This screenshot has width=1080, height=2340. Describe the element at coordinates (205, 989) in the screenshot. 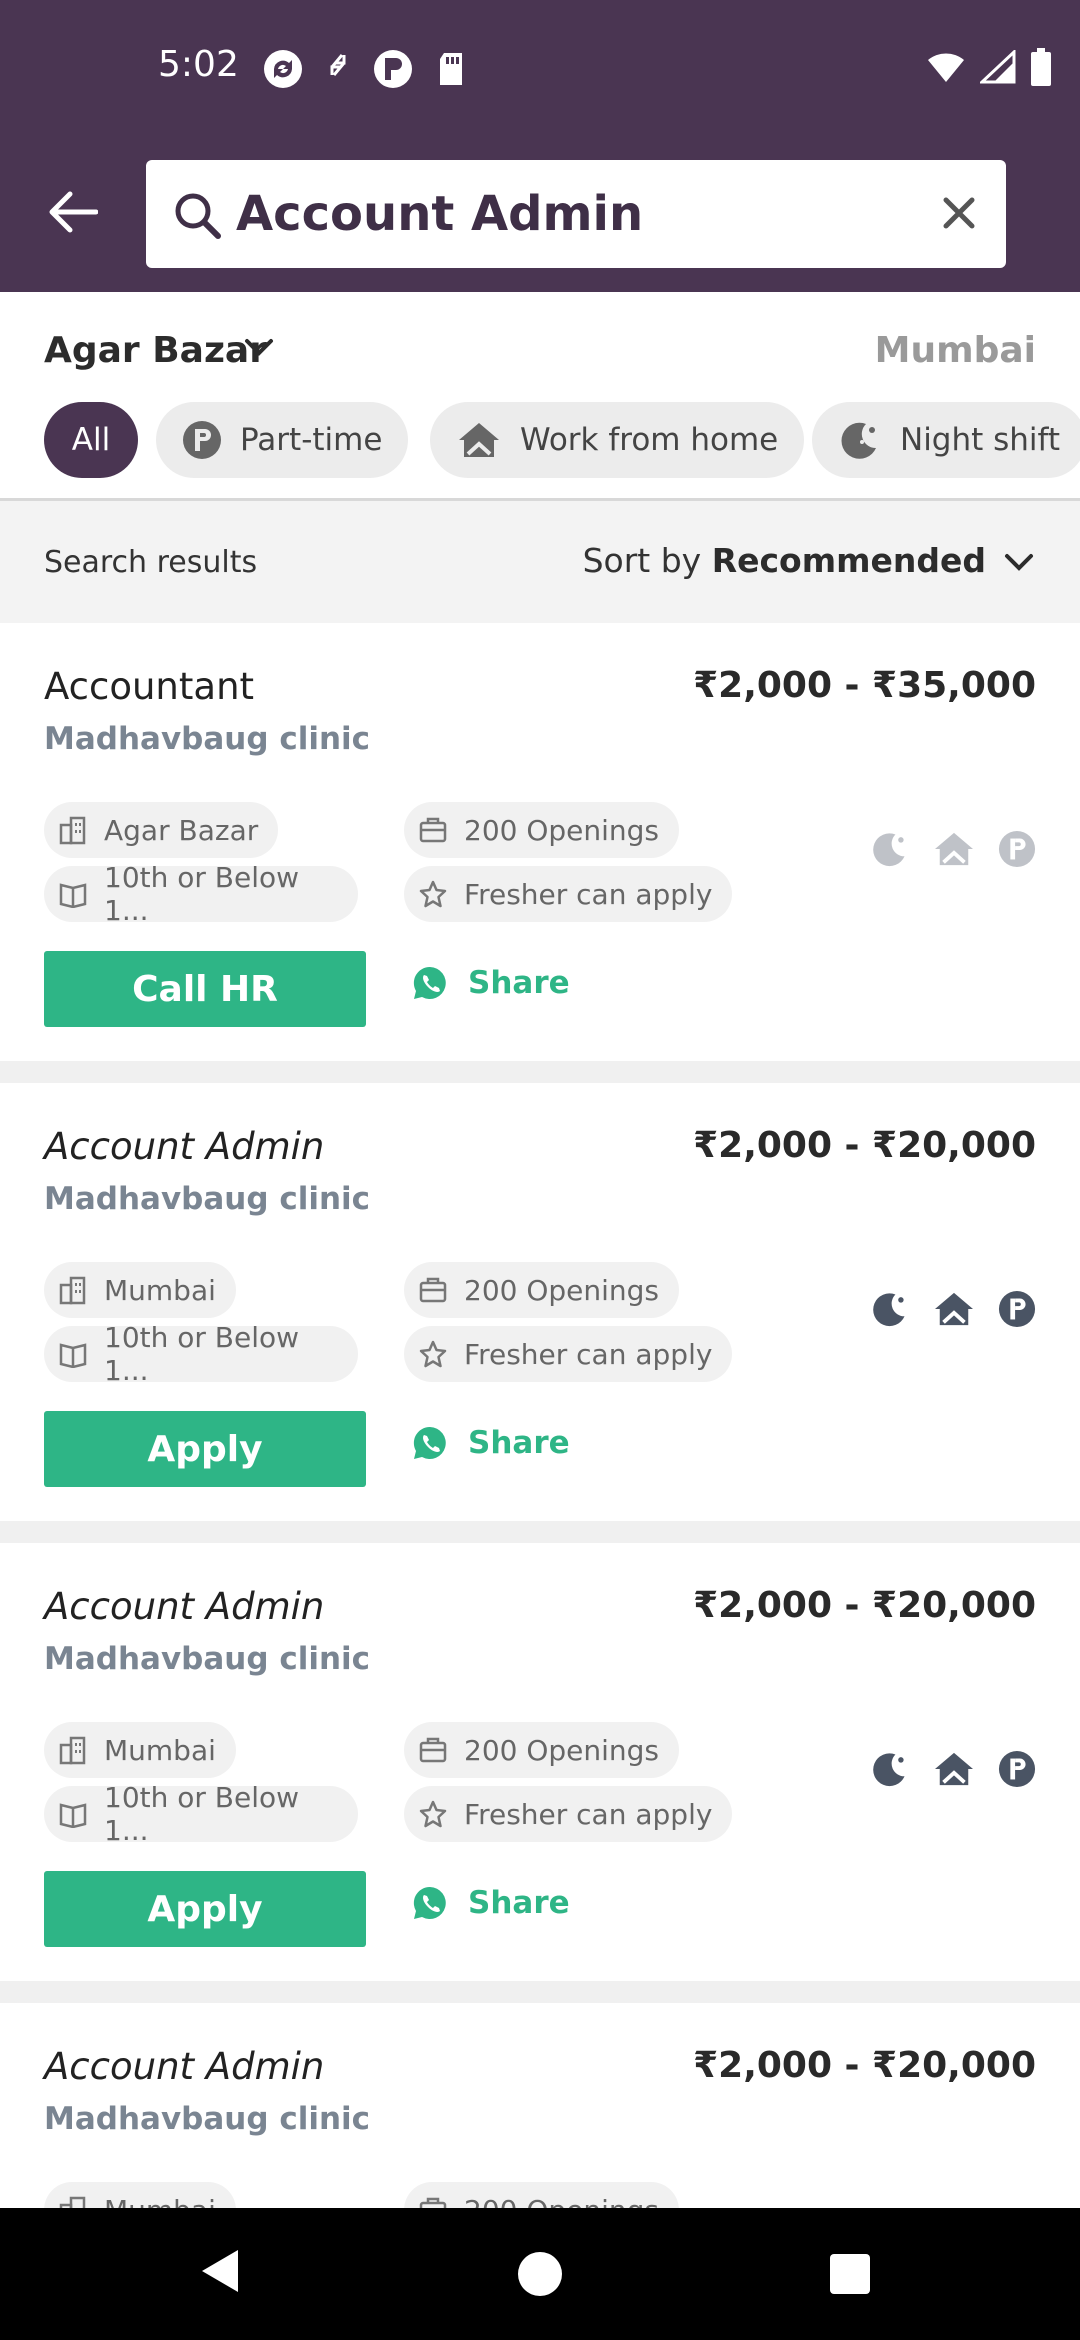

I see `call-hr-button: Call HR` at that location.